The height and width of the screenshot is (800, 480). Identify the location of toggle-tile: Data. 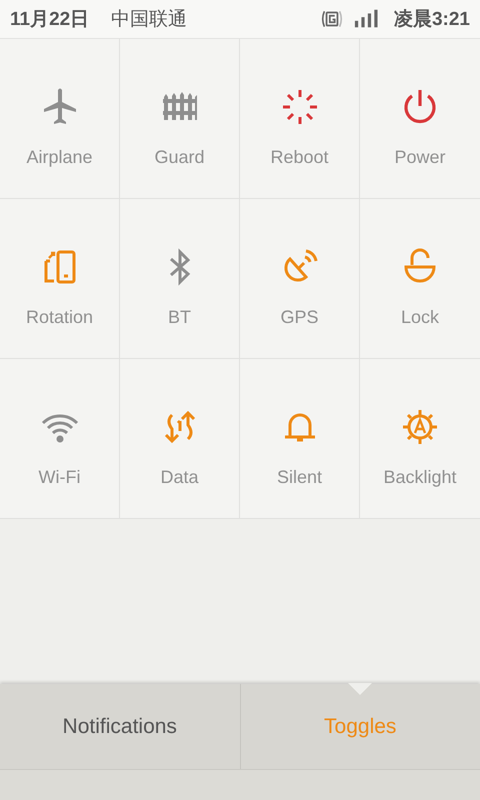
(180, 439).